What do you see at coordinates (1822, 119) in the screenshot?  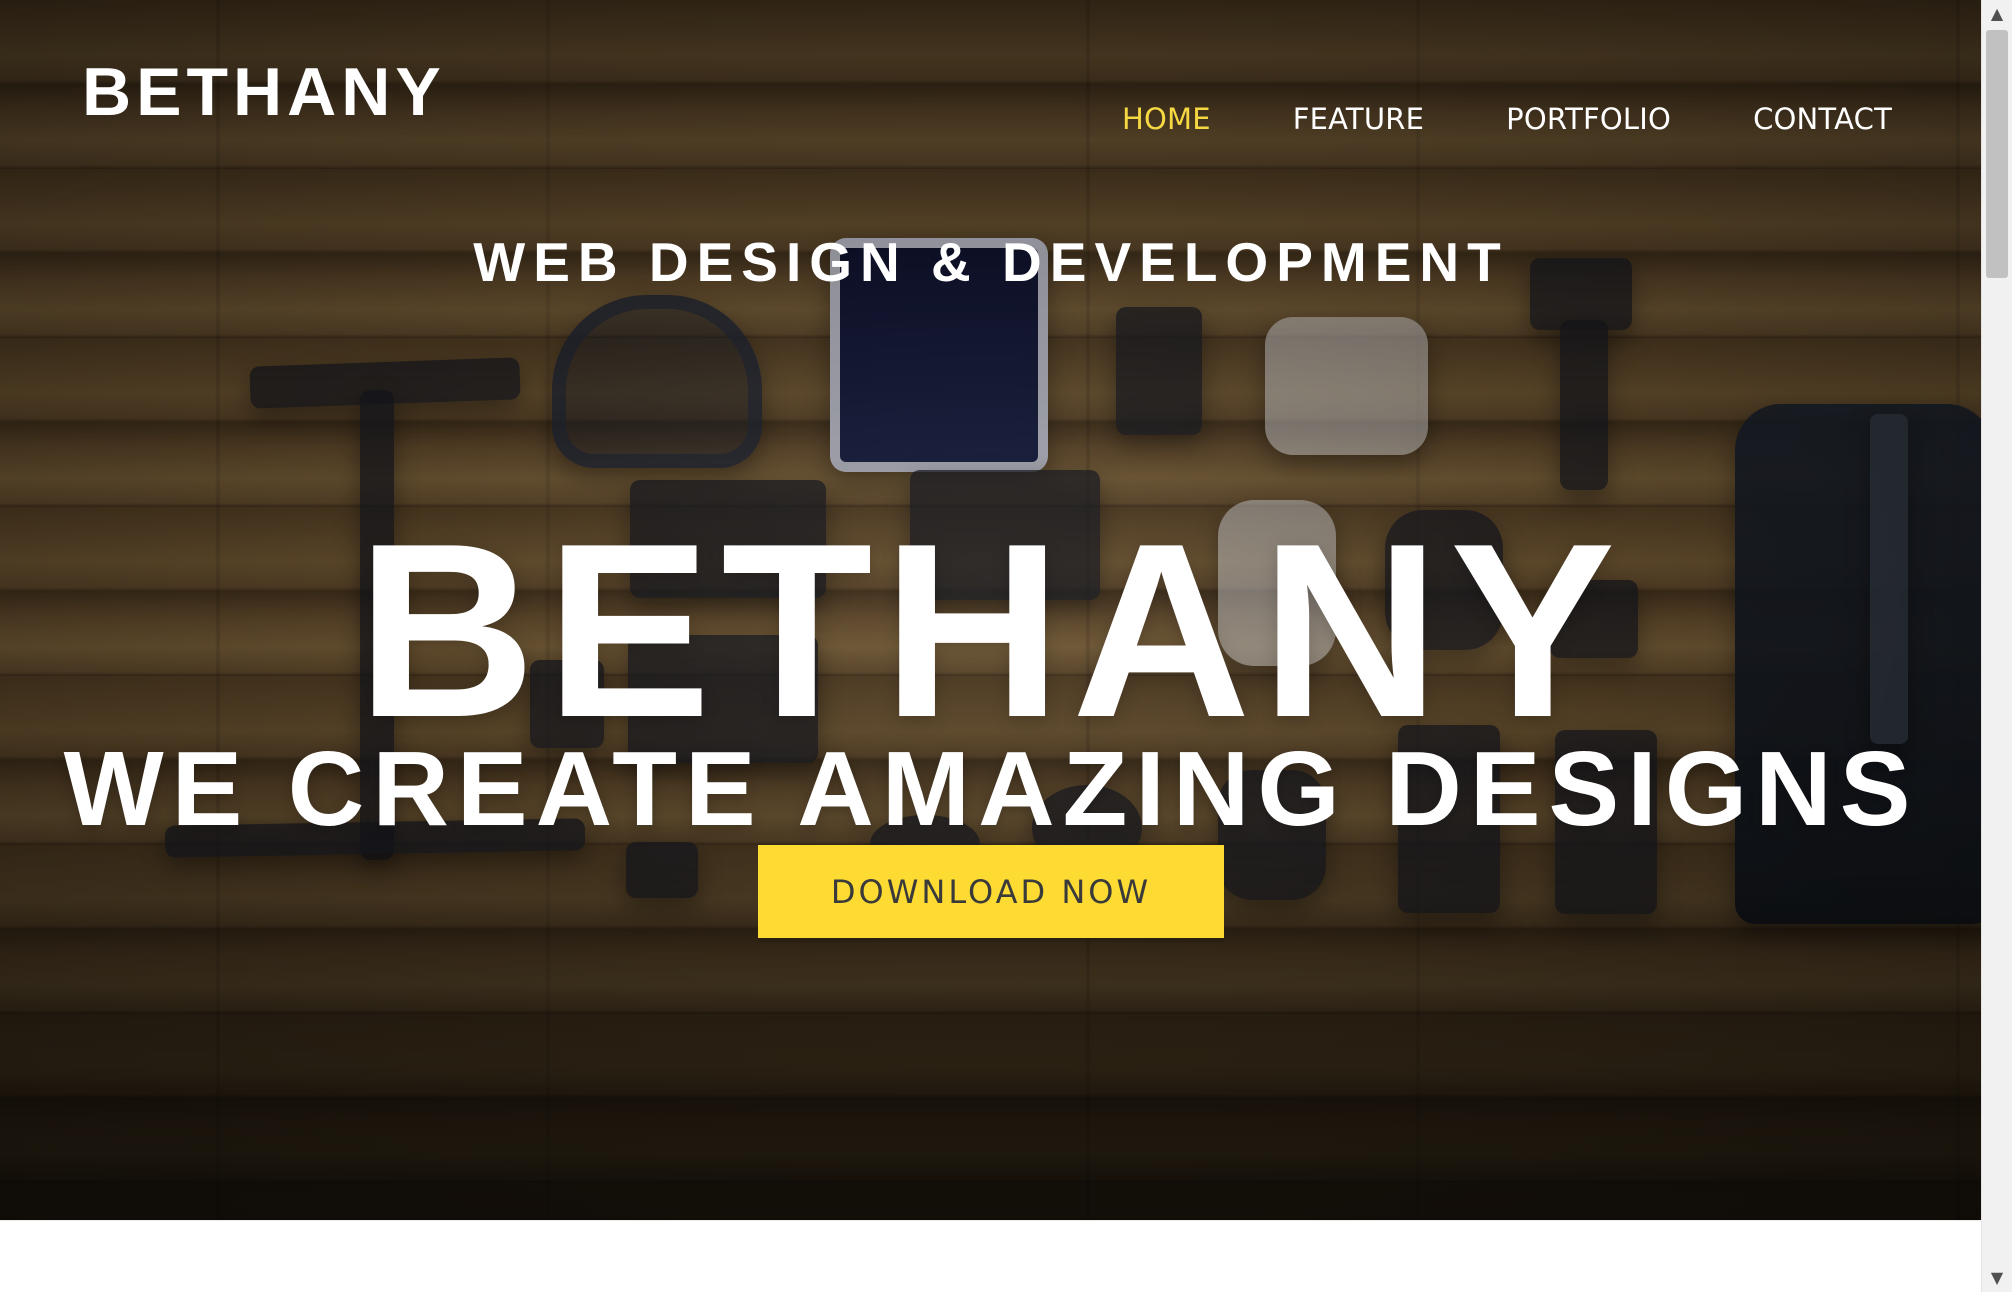 I see `nav-link-contact: CONTACT` at bounding box center [1822, 119].